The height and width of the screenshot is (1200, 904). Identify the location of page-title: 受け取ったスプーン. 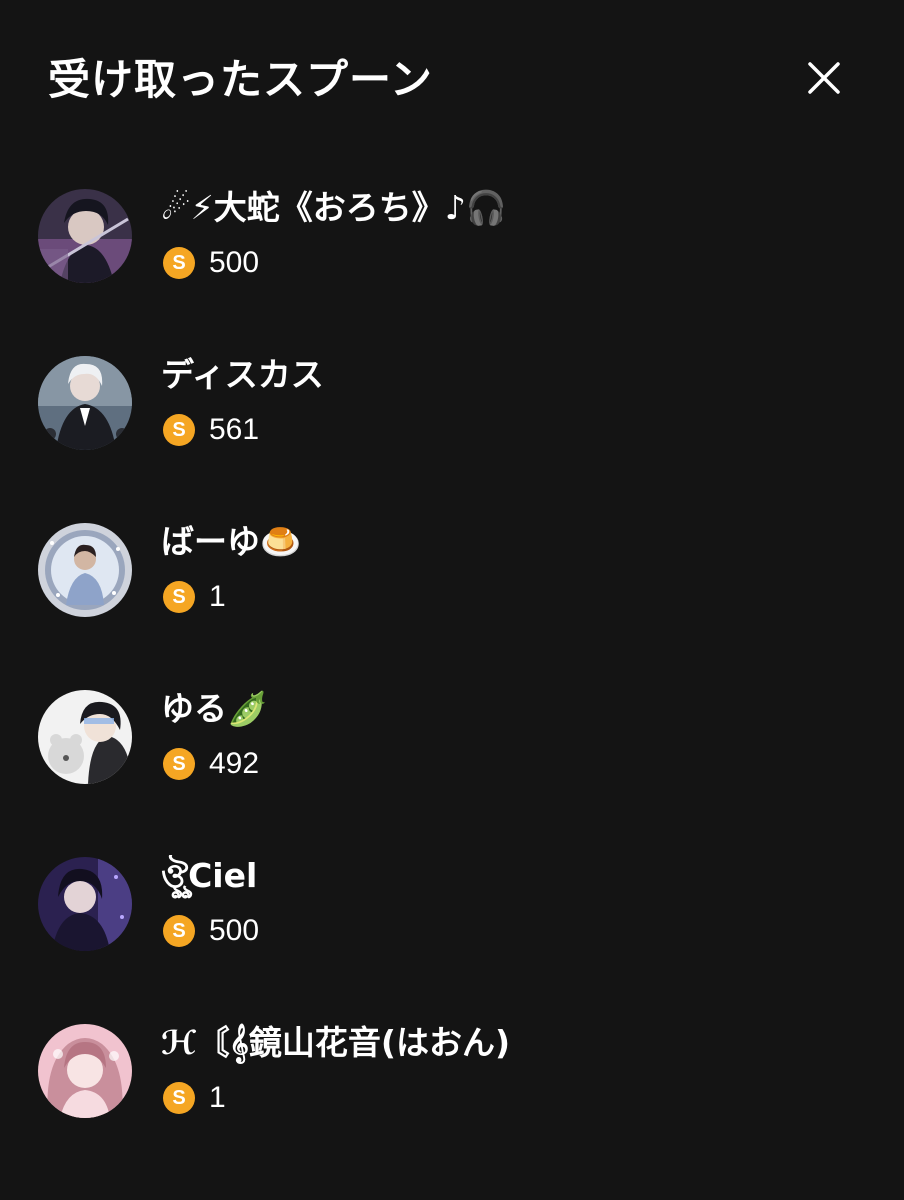
(240, 79).